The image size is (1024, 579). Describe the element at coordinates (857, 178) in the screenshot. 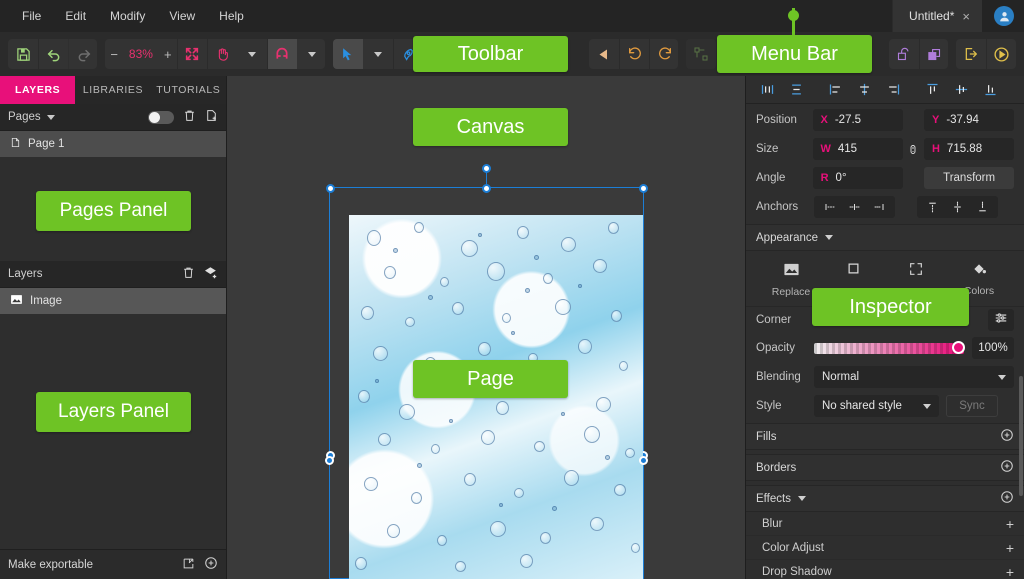

I see `angle-field: R 0°` at that location.